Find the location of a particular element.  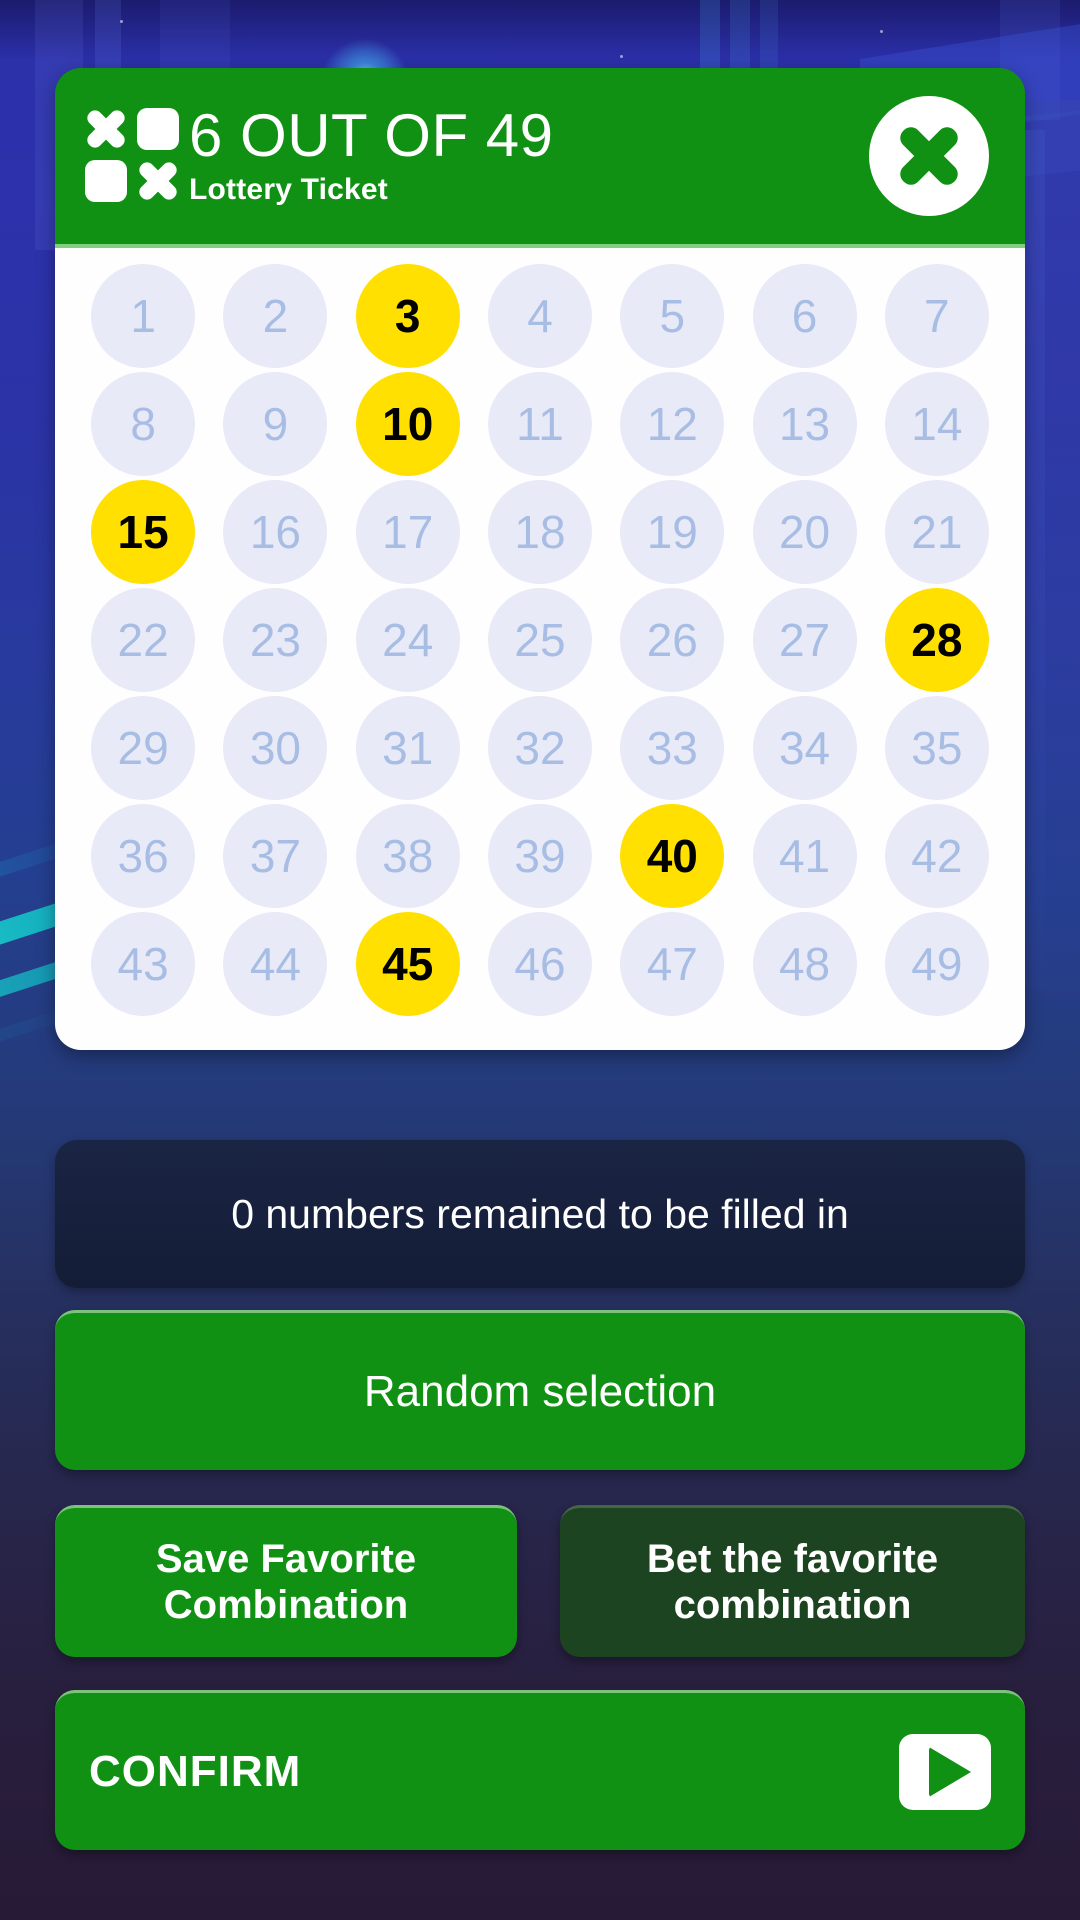

number-ball-38: 38 is located at coordinates (407, 856).